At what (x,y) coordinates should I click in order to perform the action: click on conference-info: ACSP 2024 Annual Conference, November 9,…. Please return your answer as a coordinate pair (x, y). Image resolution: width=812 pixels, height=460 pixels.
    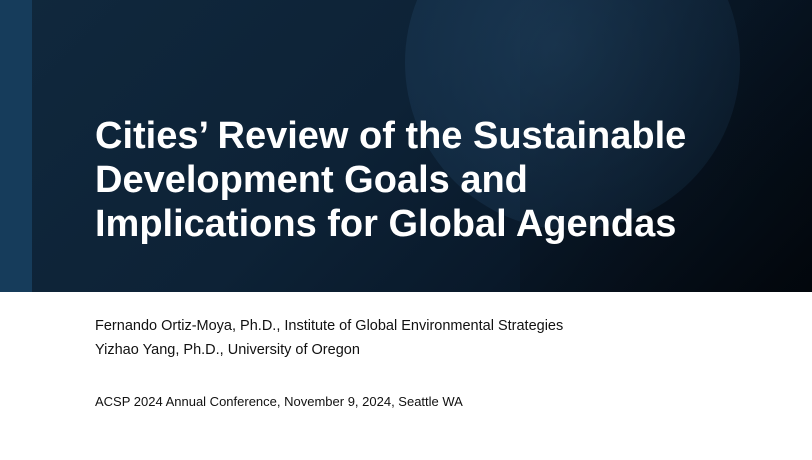
    Looking at the image, I should click on (279, 401).